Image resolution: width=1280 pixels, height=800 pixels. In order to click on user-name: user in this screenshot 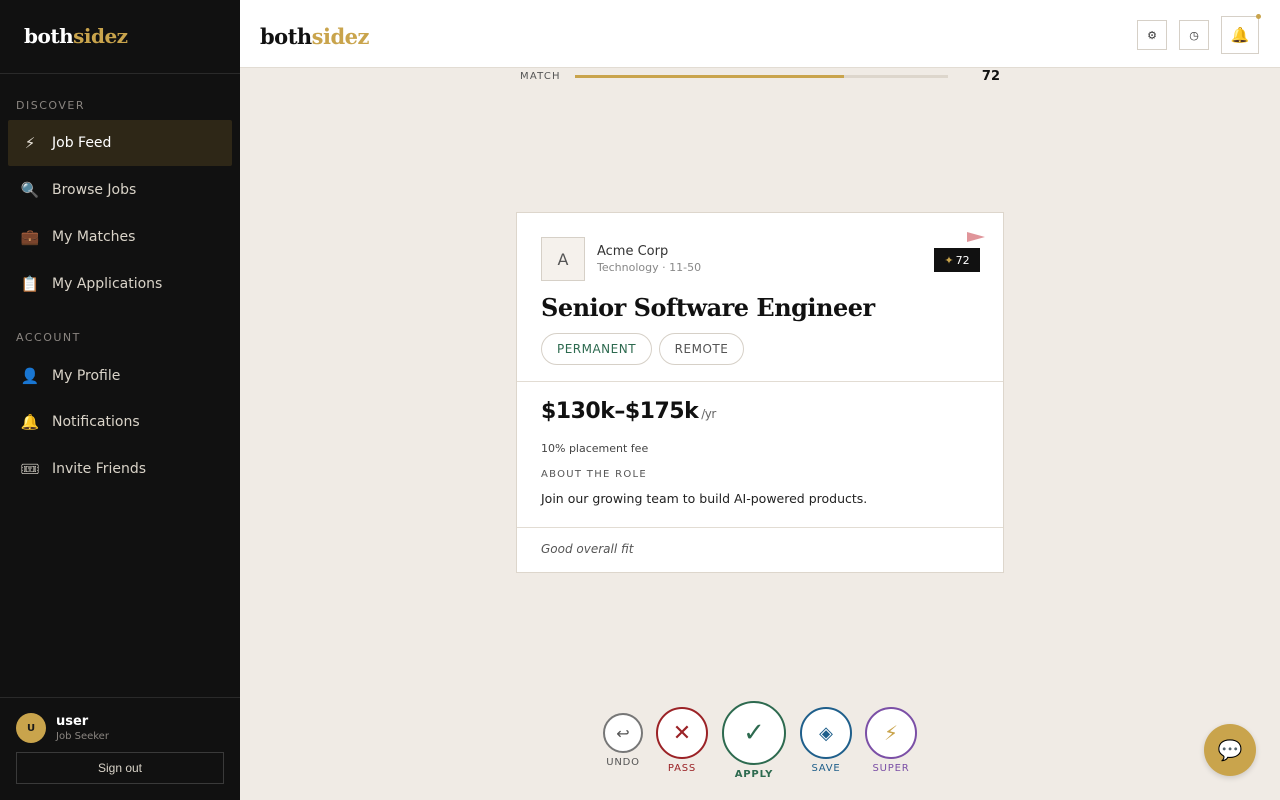, I will do `click(72, 721)`.